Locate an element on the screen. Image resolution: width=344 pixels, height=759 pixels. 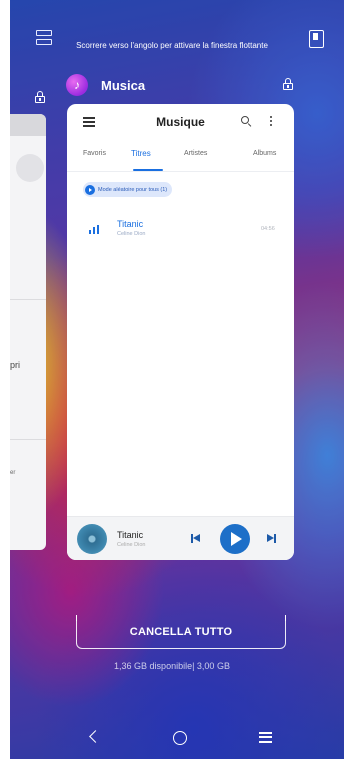
search-icon is located at coordinates (246, 122).